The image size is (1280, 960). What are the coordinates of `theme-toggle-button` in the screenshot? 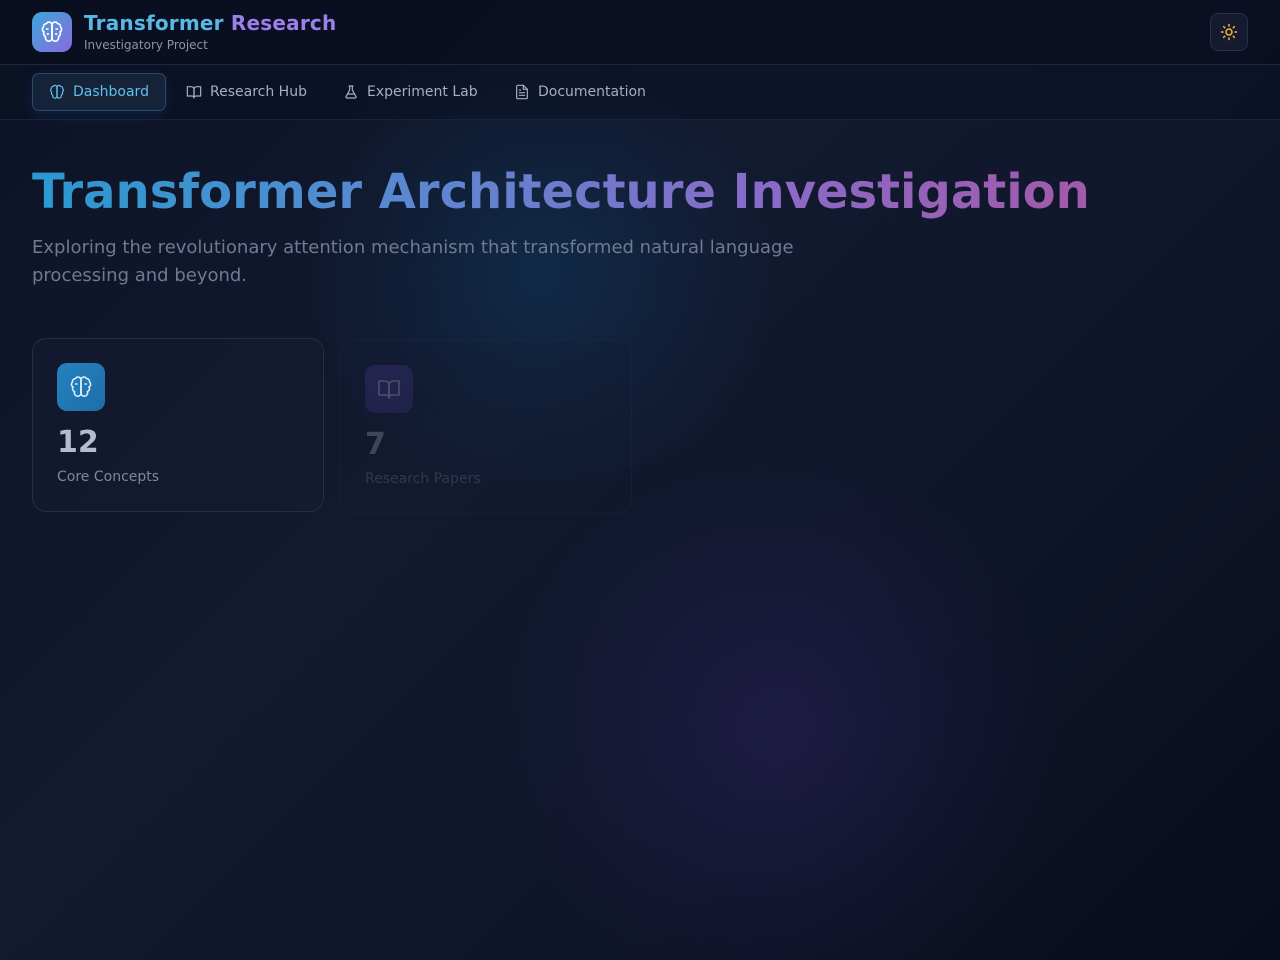 It's located at (1229, 32).